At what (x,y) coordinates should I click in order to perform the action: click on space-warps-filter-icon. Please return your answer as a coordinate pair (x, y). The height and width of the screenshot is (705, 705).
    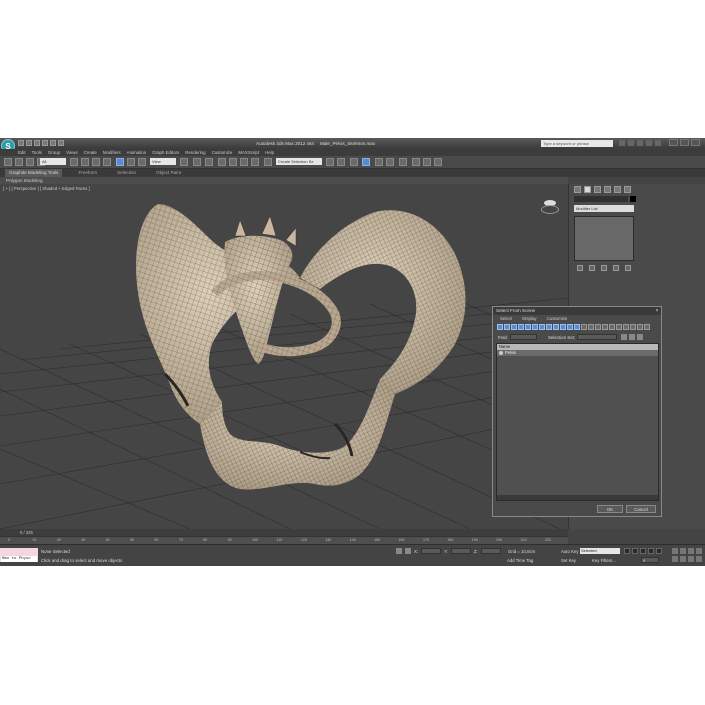
    Looking at the image, I should click on (535, 327).